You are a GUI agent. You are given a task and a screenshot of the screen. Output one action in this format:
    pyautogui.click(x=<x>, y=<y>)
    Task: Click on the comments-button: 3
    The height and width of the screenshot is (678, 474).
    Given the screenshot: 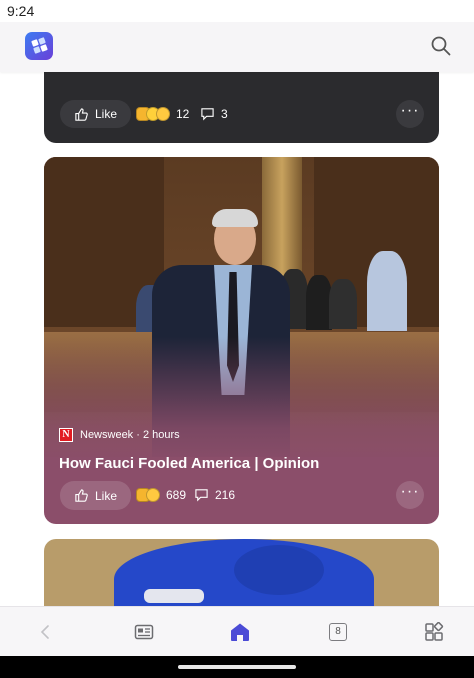 What is the action you would take?
    pyautogui.click(x=214, y=114)
    